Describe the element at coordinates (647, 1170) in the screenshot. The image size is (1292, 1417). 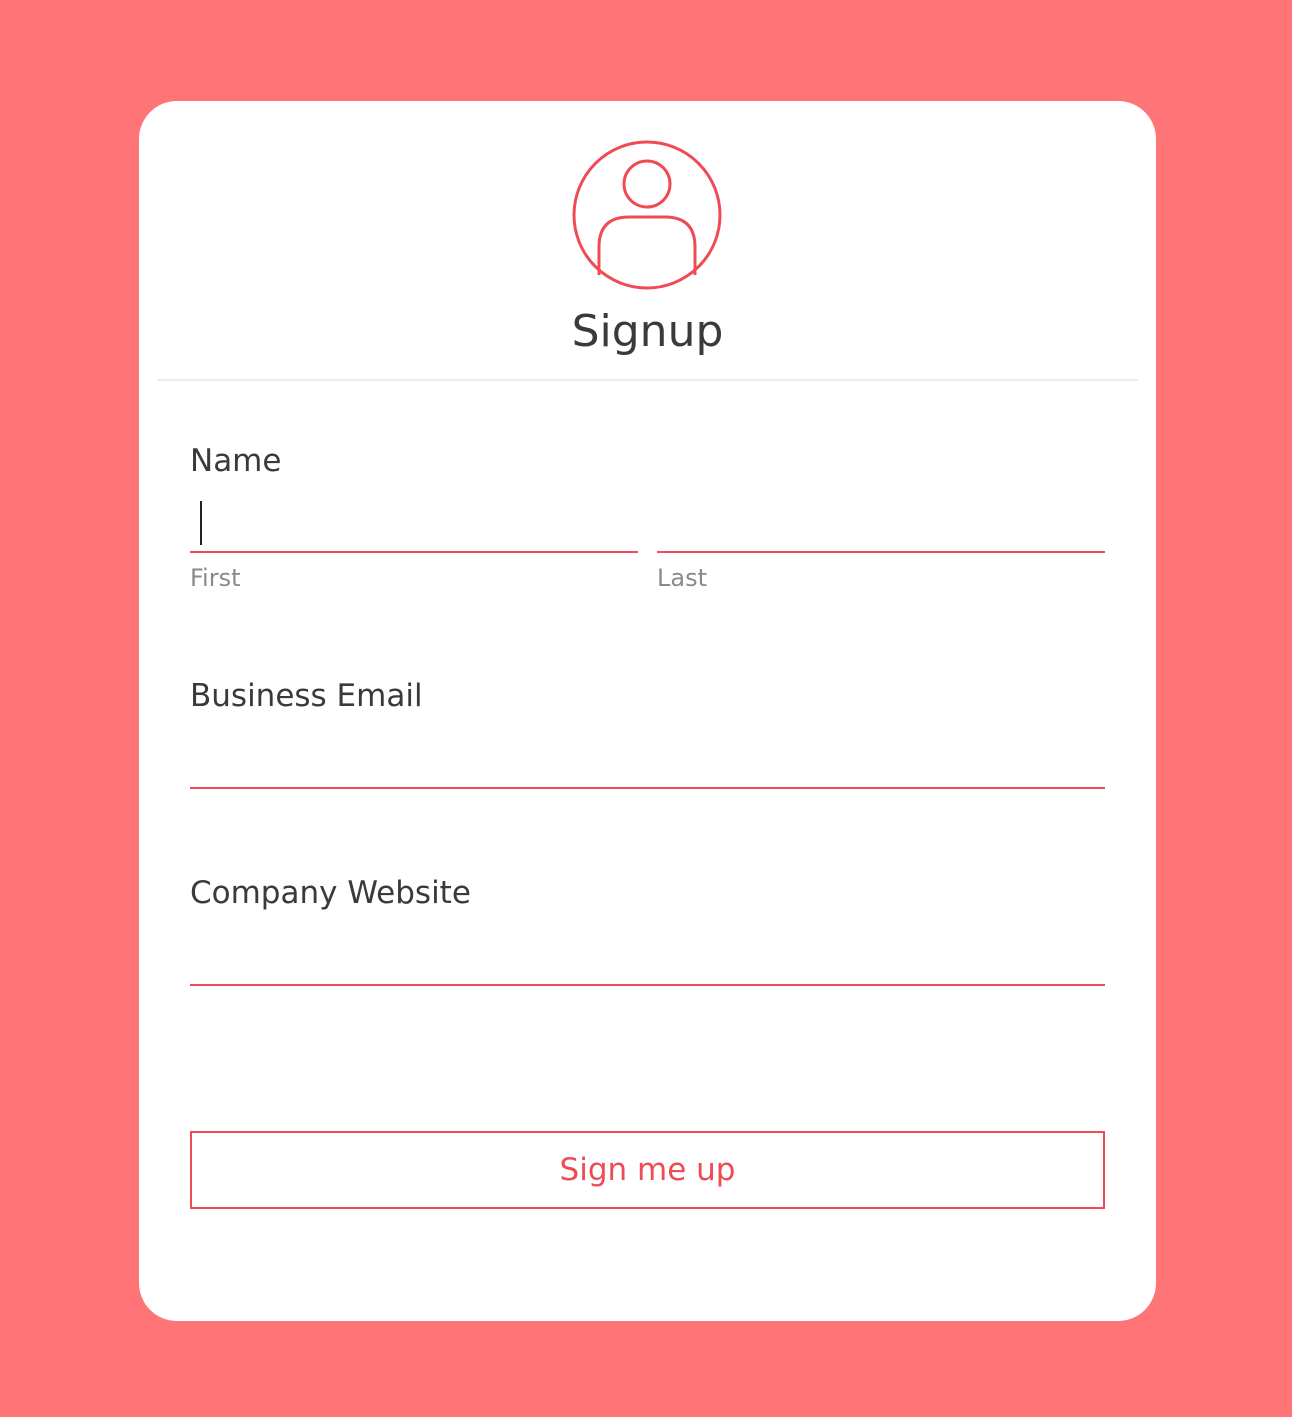
I see `sign-me-up-button: Sign me up` at that location.